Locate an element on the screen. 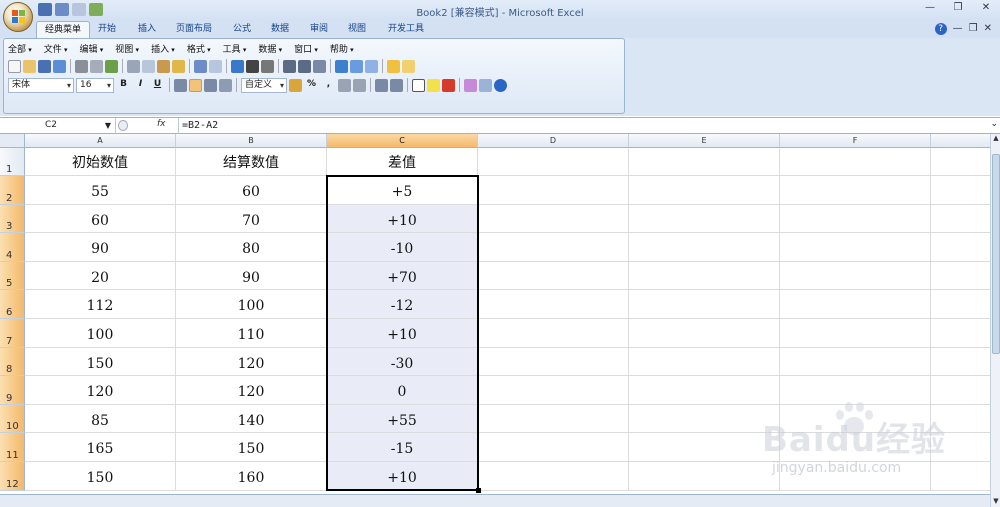 The width and height of the screenshot is (1000, 507). row-header-7: 7 is located at coordinates (12, 333).